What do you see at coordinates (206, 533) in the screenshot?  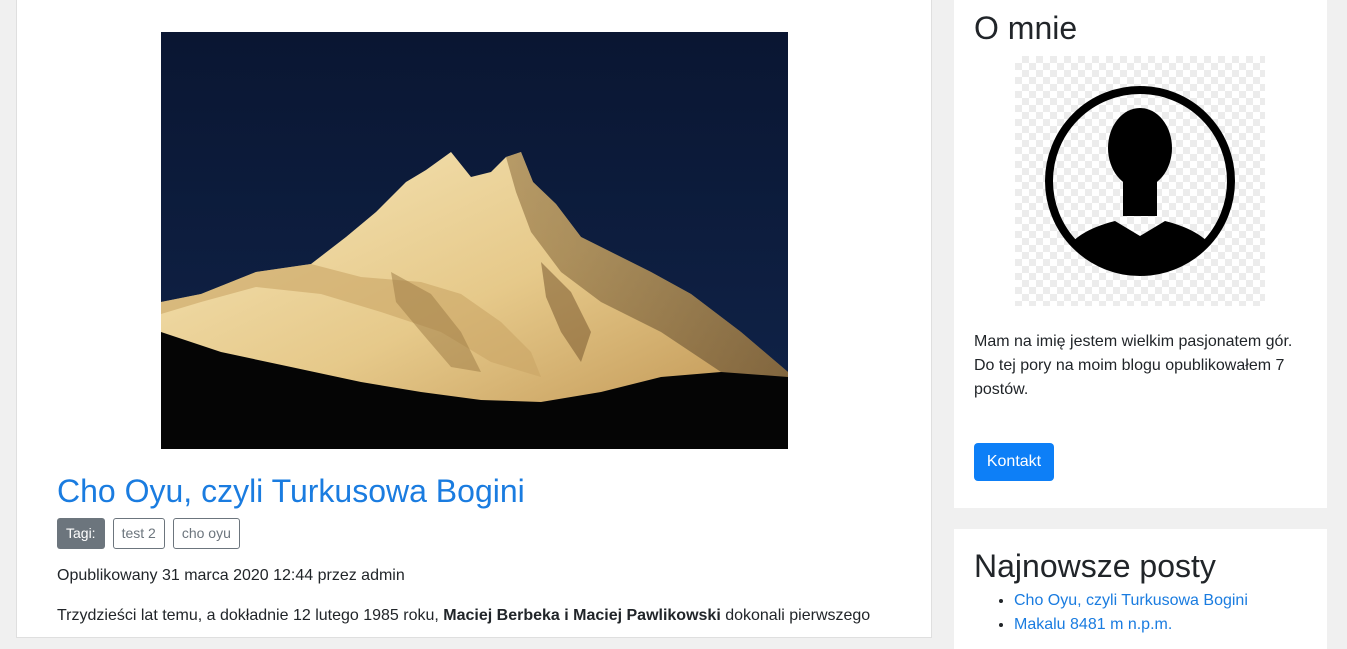 I see `tag-cho-oyu: cho oyu` at bounding box center [206, 533].